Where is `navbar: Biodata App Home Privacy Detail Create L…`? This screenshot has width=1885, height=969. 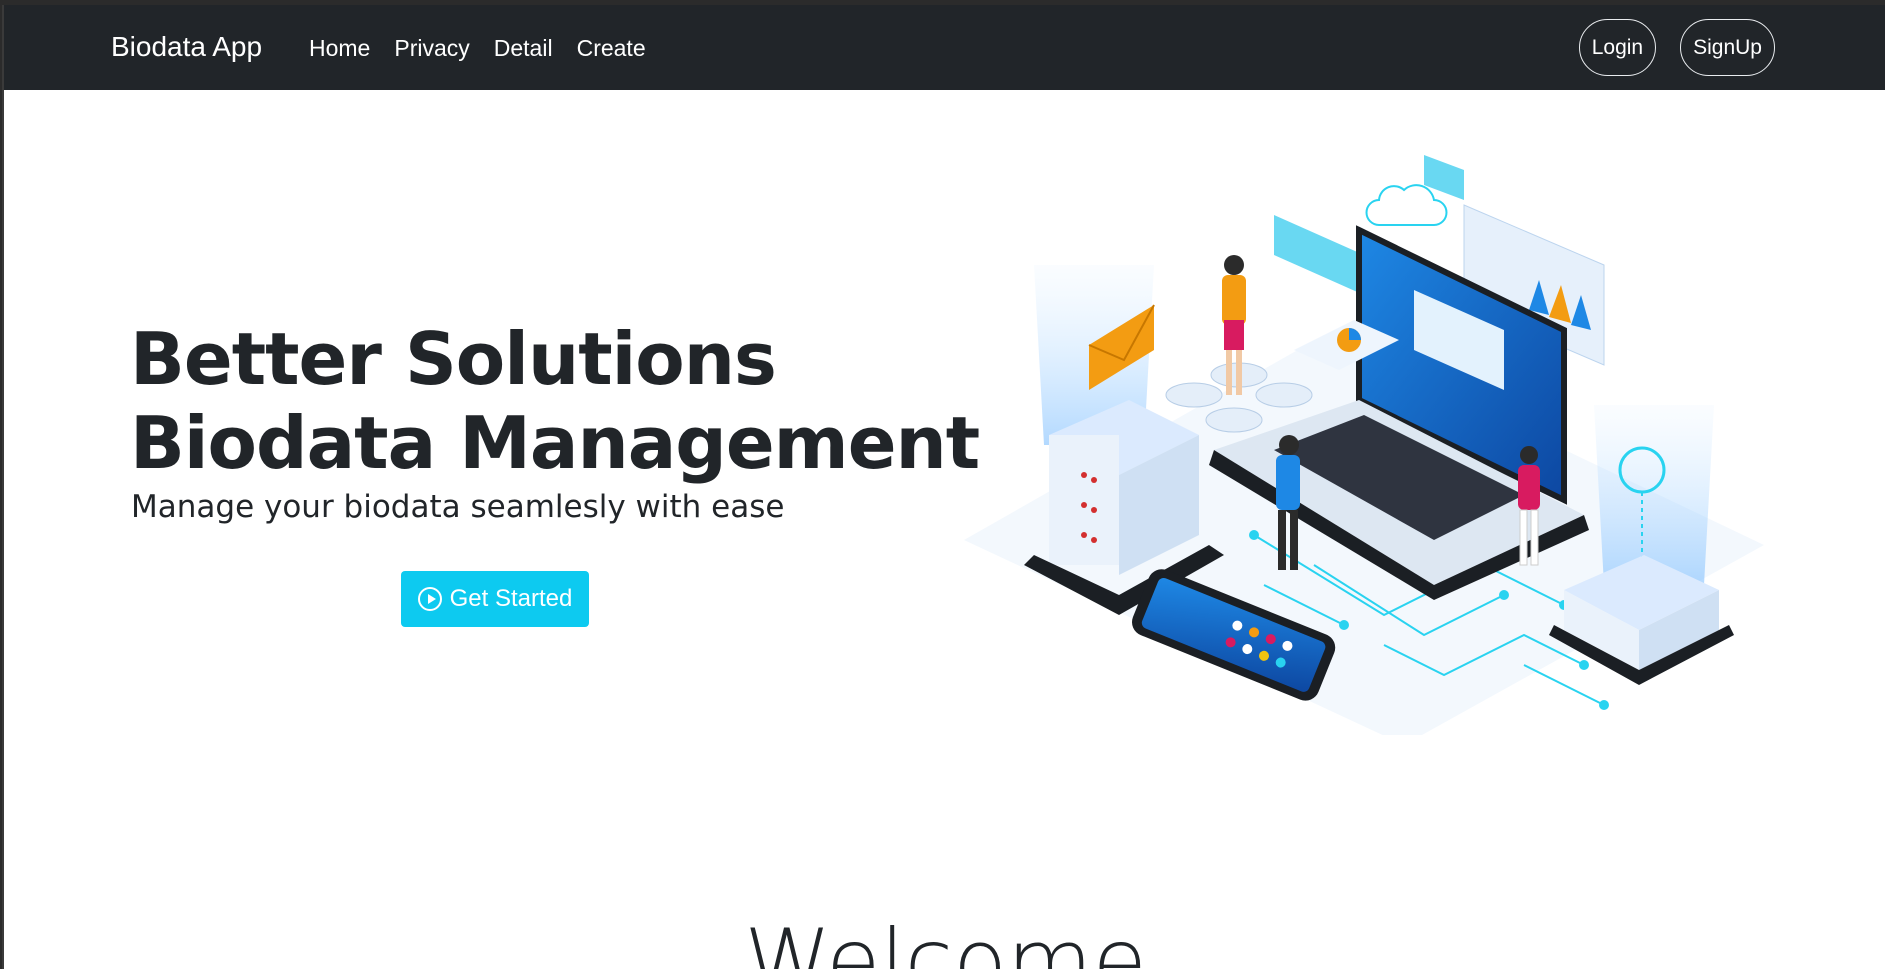
navbar: Biodata App Home Privacy Detail Create L… is located at coordinates (944, 47).